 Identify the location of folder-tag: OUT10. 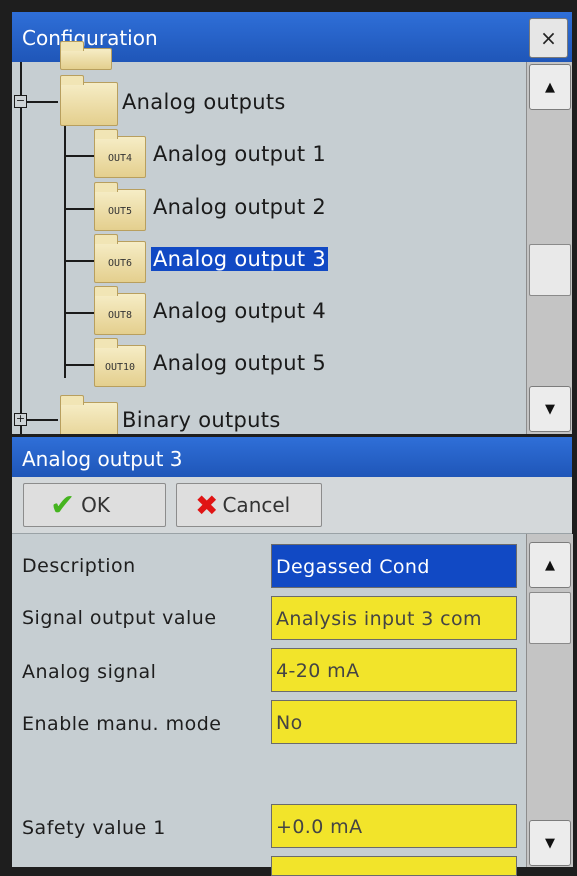
(120, 367).